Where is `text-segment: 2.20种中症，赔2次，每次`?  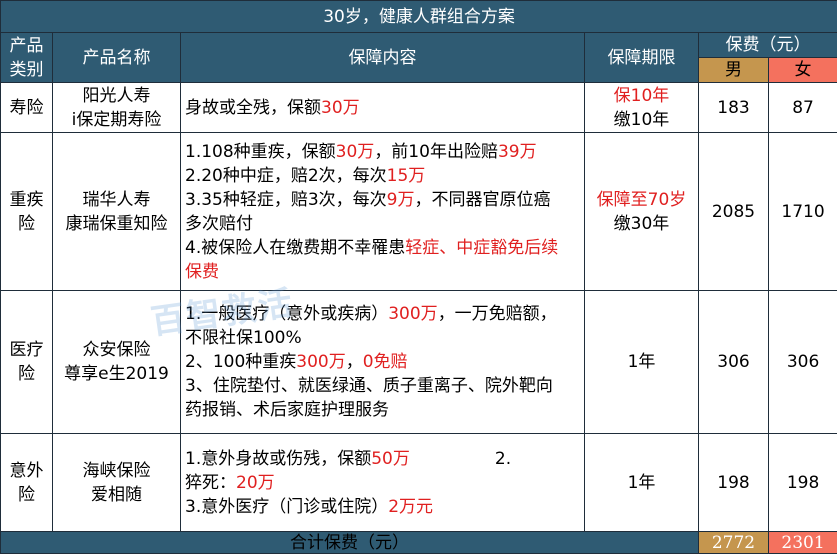 text-segment: 2.20种中症，赔2次，每次 is located at coordinates (286, 175).